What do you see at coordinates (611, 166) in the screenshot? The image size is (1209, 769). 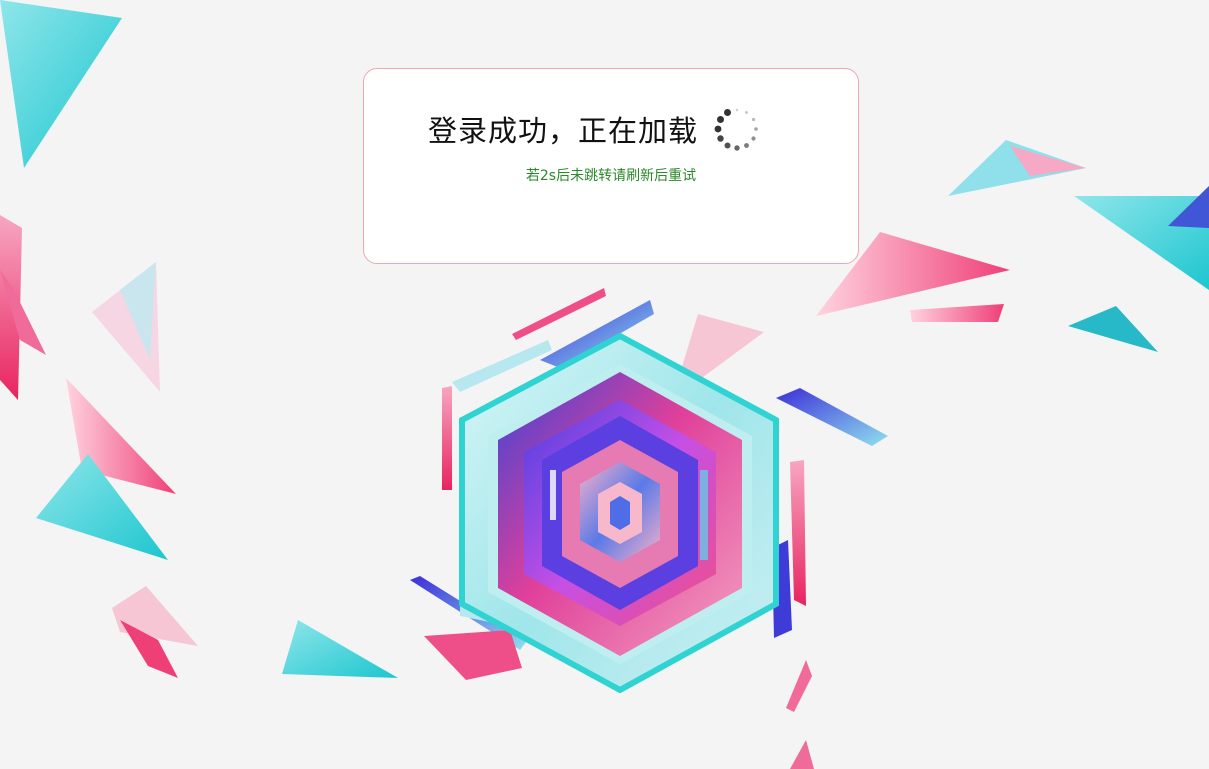 I see `login-status-dialog: 登录成功，正在加载 若2s后未跳转请刷新后重试` at bounding box center [611, 166].